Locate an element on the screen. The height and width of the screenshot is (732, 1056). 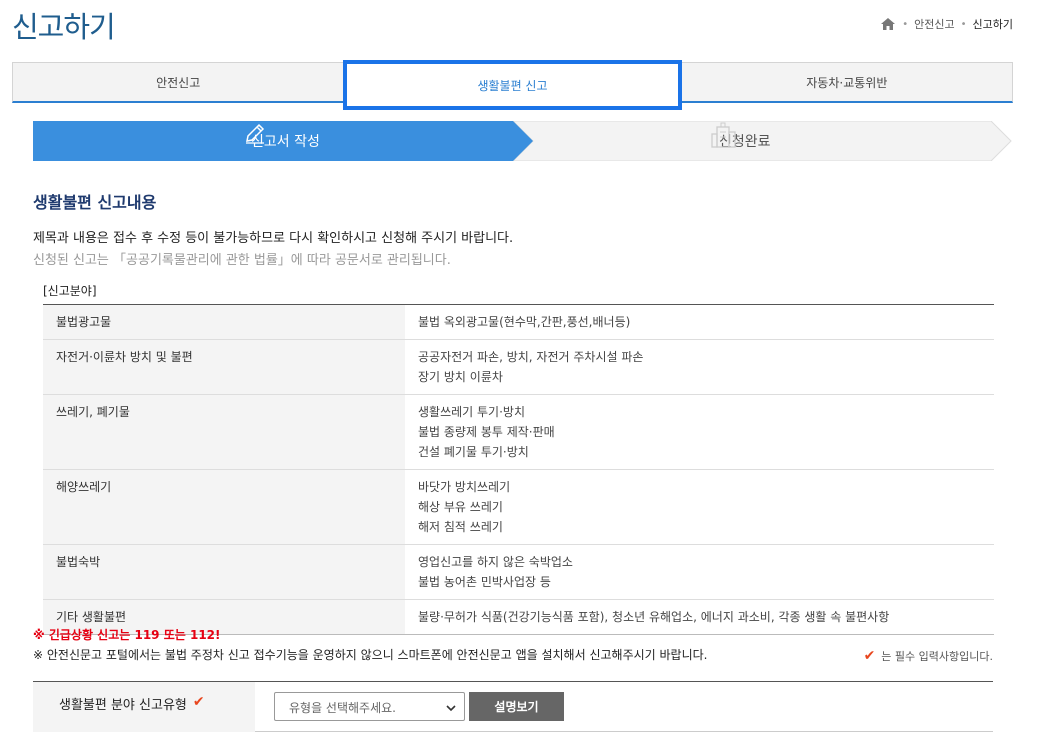
step-complete: 신청완료 is located at coordinates (741, 141).